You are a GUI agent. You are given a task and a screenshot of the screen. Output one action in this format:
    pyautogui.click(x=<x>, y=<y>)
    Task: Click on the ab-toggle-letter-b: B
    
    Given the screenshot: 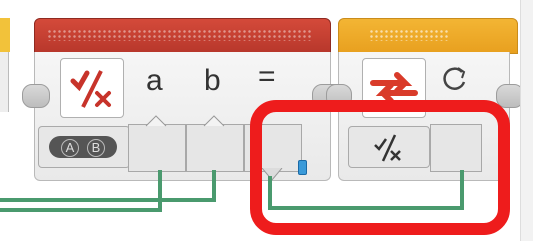 What is the action you would take?
    pyautogui.click(x=96, y=148)
    